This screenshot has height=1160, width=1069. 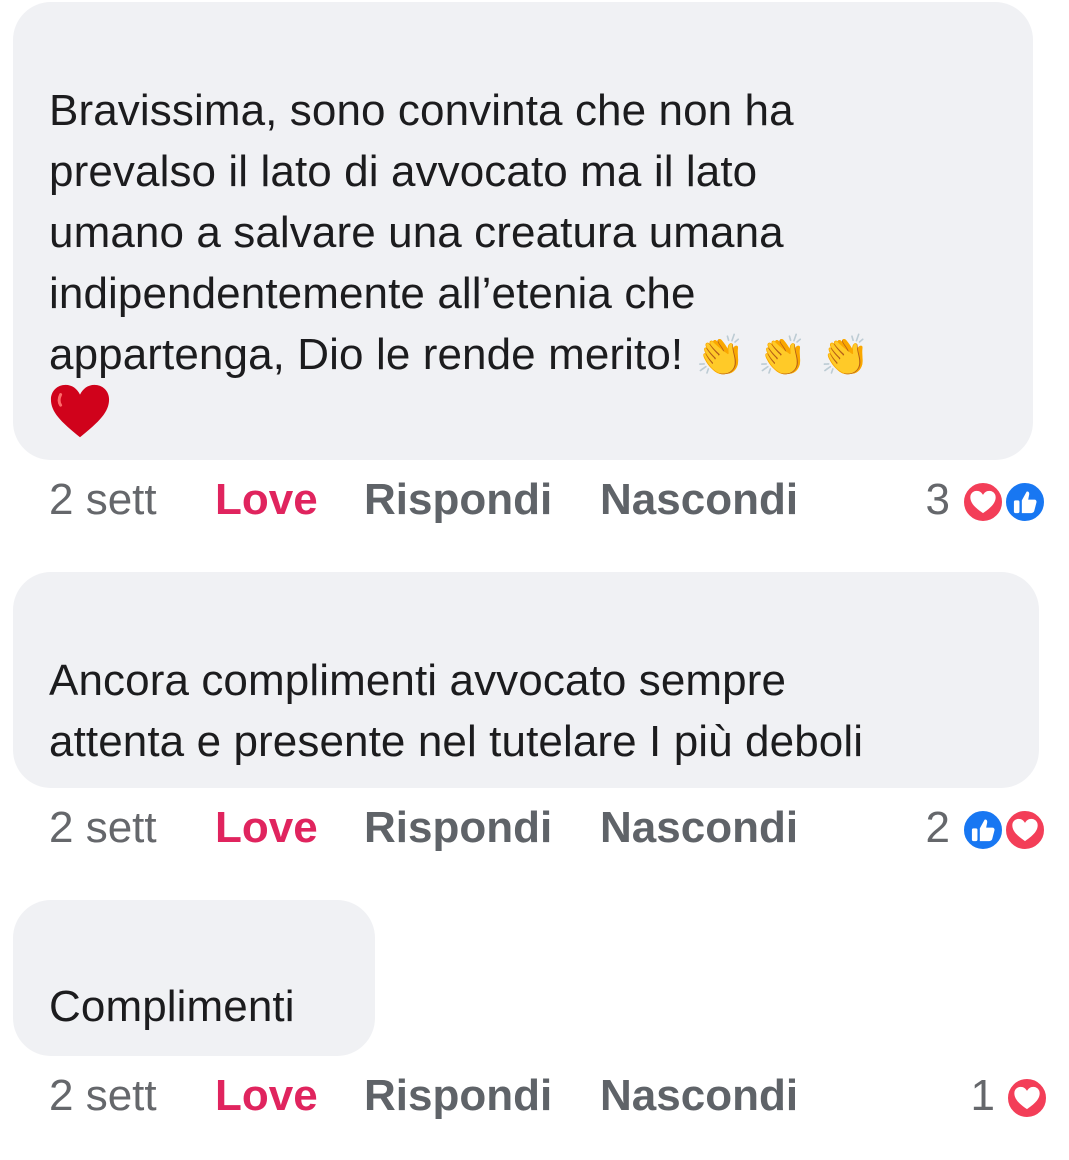 I want to click on comment-text-line: Bravissima, sono convinta che non ha, so click(x=421, y=110).